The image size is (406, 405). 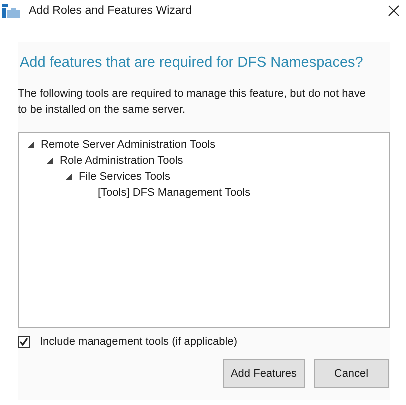 What do you see at coordinates (122, 161) in the screenshot?
I see `tree-item: Role Administration Tools` at bounding box center [122, 161].